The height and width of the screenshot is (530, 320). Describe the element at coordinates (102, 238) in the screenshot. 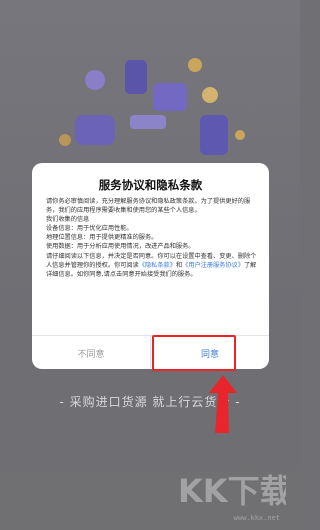

I see `collected-item-location: 地理位置信息：用于提供更精准的服务。` at that location.